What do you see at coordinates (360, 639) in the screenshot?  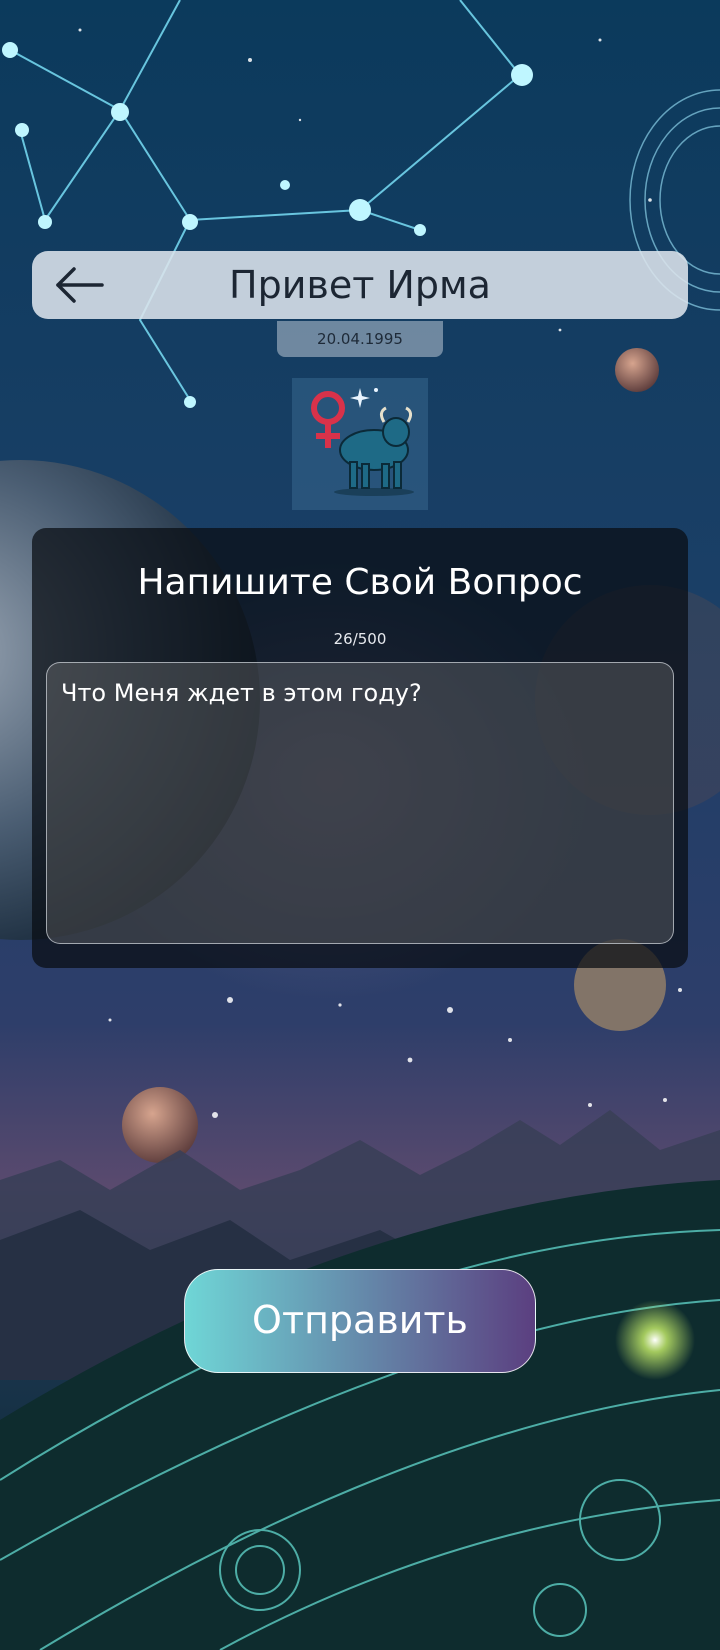 I see `character-counter: 26/500` at bounding box center [360, 639].